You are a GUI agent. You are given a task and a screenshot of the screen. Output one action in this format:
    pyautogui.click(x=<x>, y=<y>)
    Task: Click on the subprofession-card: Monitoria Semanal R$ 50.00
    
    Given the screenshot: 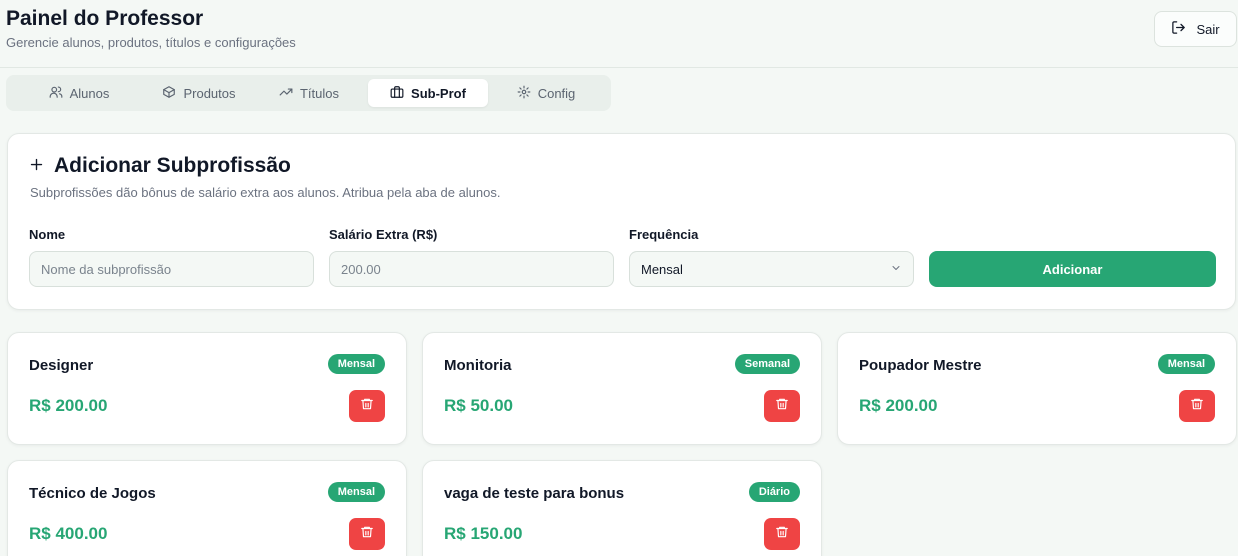 What is the action you would take?
    pyautogui.click(x=622, y=388)
    